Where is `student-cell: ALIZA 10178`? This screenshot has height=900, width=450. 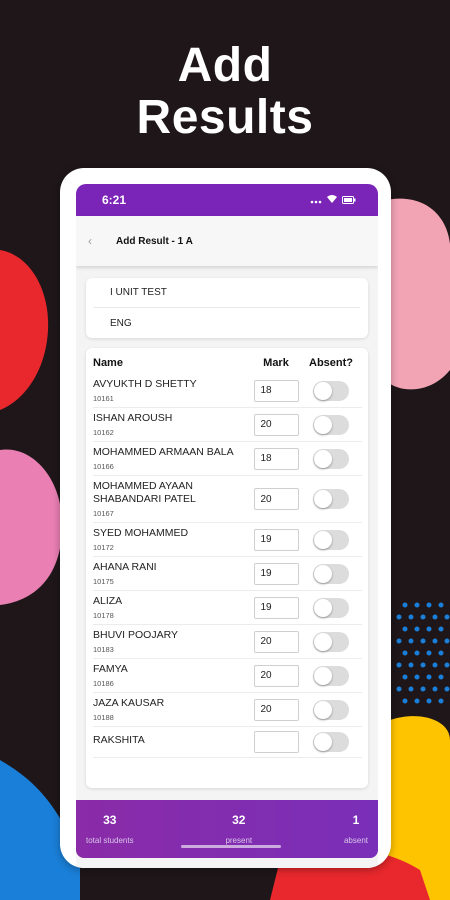 student-cell: ALIZA 10178 is located at coordinates (172, 607).